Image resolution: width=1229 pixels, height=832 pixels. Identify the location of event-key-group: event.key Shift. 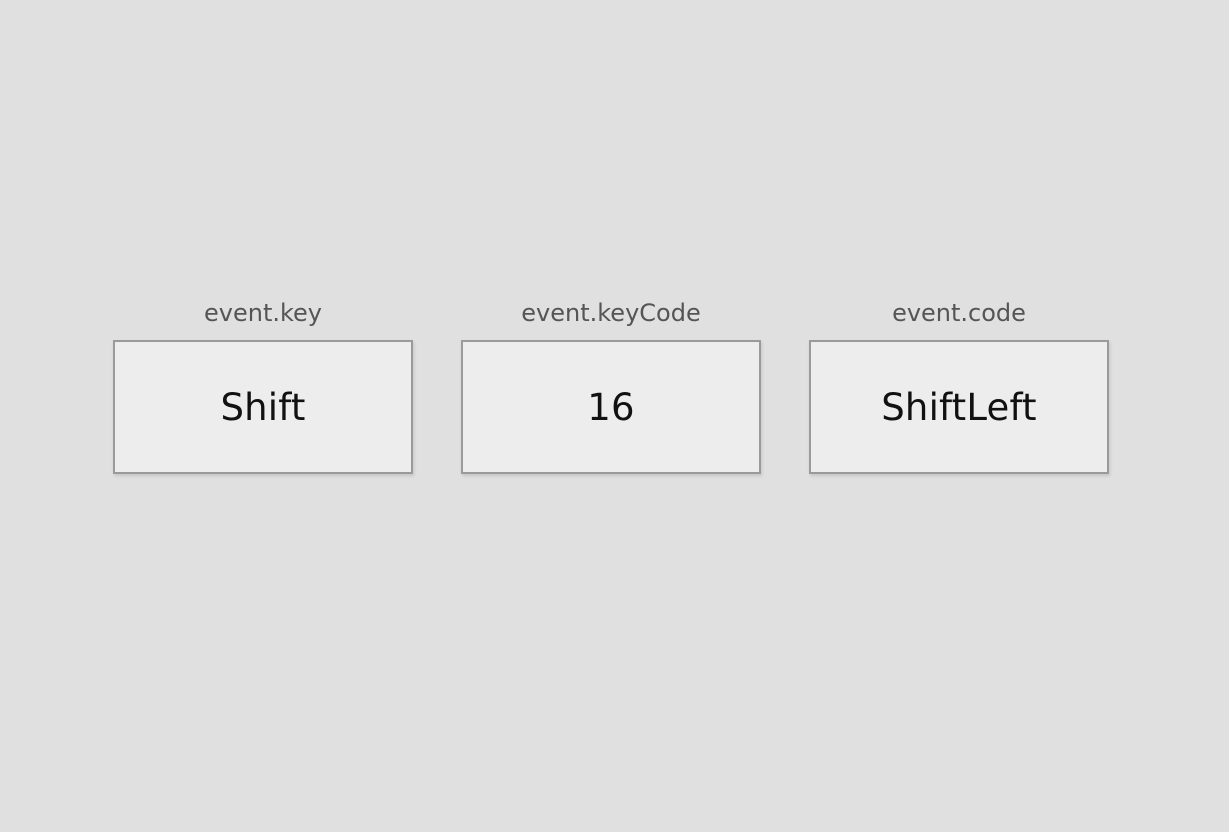
(263, 385).